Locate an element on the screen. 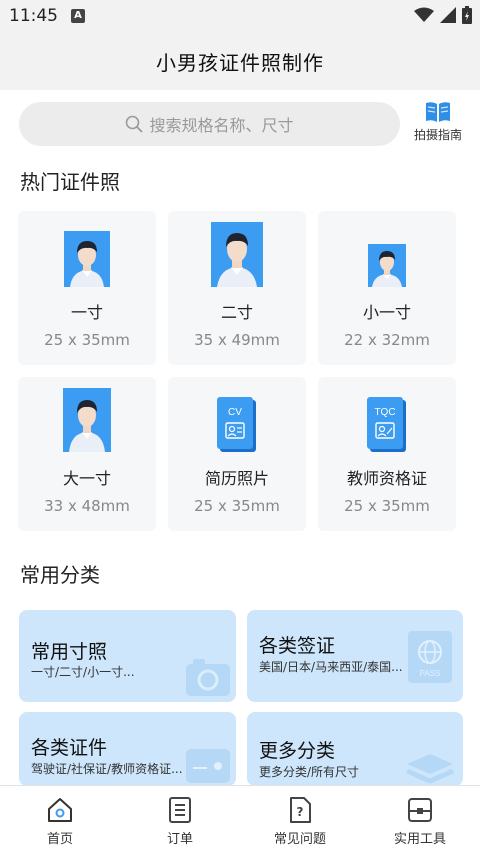 The height and width of the screenshot is (853, 480). photo-size: 33 x 48mm is located at coordinates (87, 506).